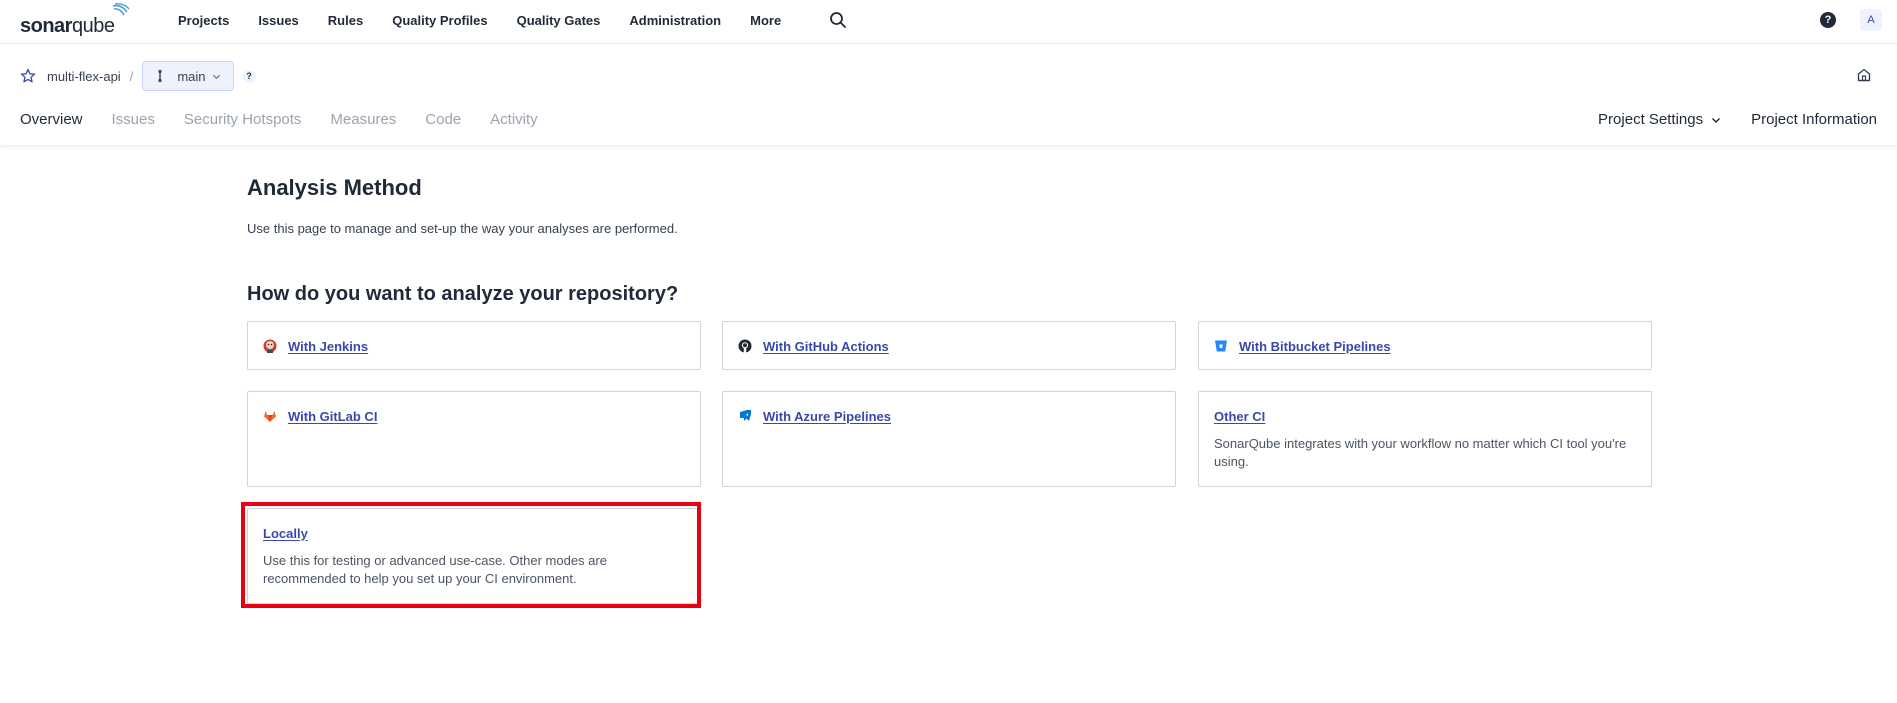  I want to click on github-actions-link: With GitHub Actions, so click(826, 346).